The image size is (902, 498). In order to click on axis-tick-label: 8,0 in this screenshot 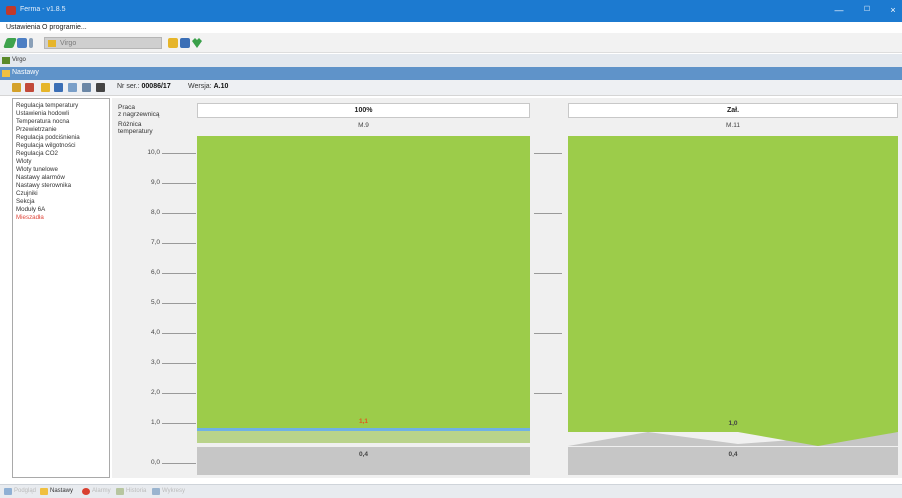, I will do `click(155, 212)`.